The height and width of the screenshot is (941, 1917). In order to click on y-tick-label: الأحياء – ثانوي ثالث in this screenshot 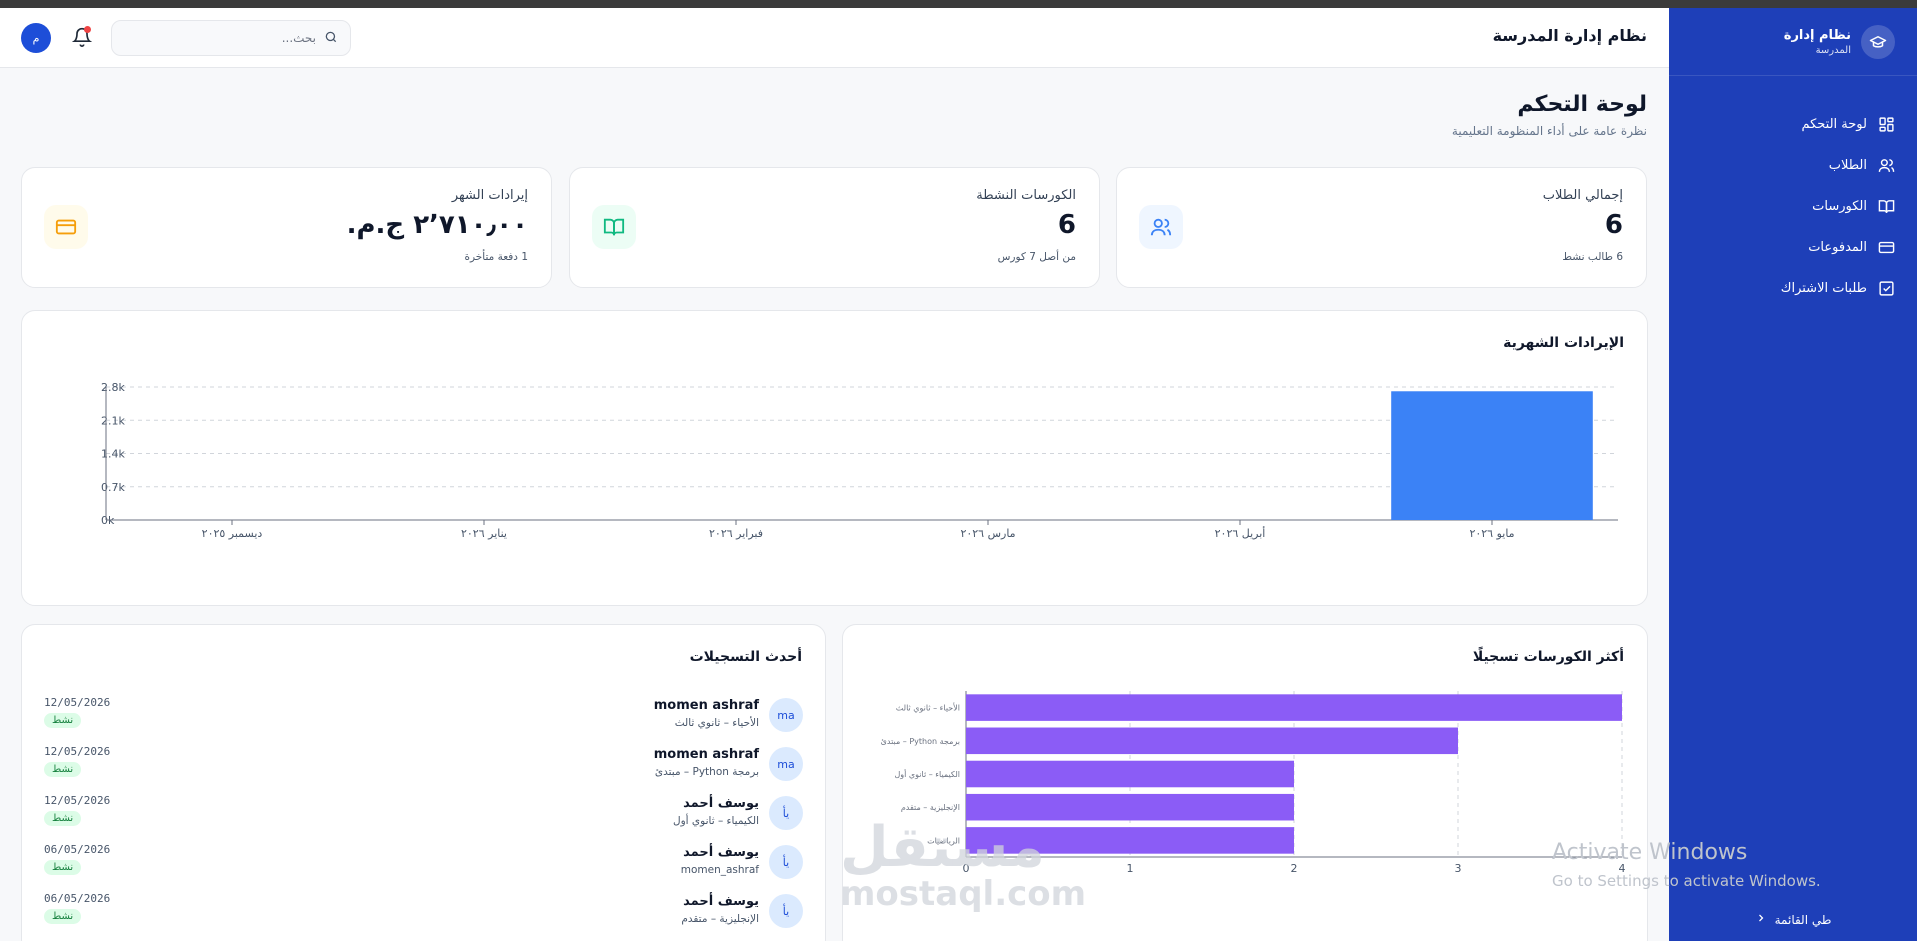, I will do `click(928, 708)`.